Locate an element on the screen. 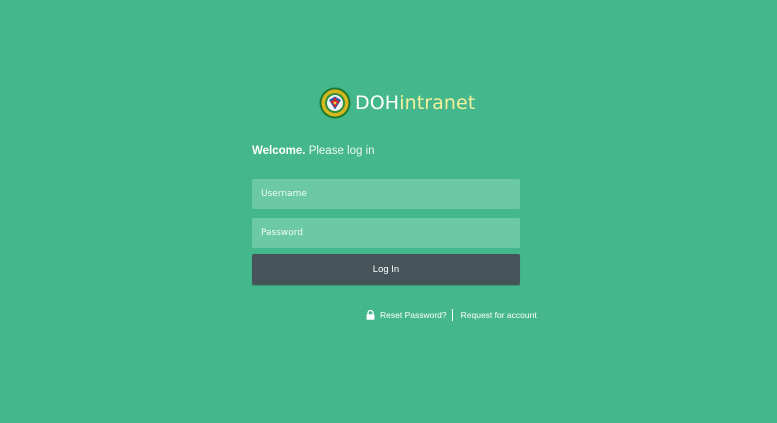 This screenshot has width=777, height=423. request-account-link: Request for account is located at coordinates (499, 315).